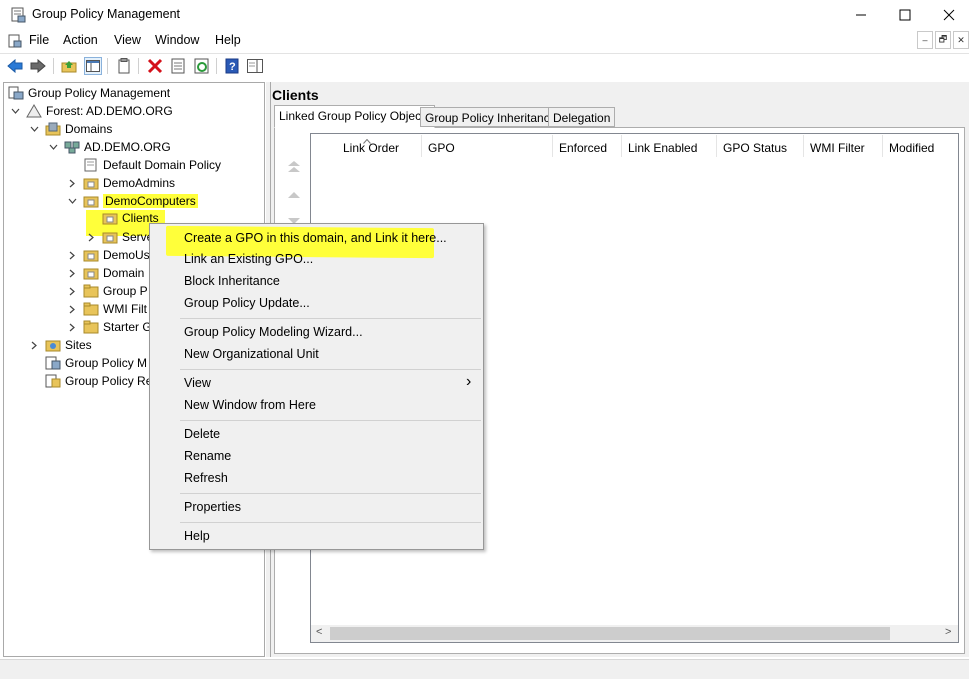 The image size is (969, 679). Describe the element at coordinates (355, 116) in the screenshot. I see `tab-linked-gpos: Linked Group Policy Objects` at that location.